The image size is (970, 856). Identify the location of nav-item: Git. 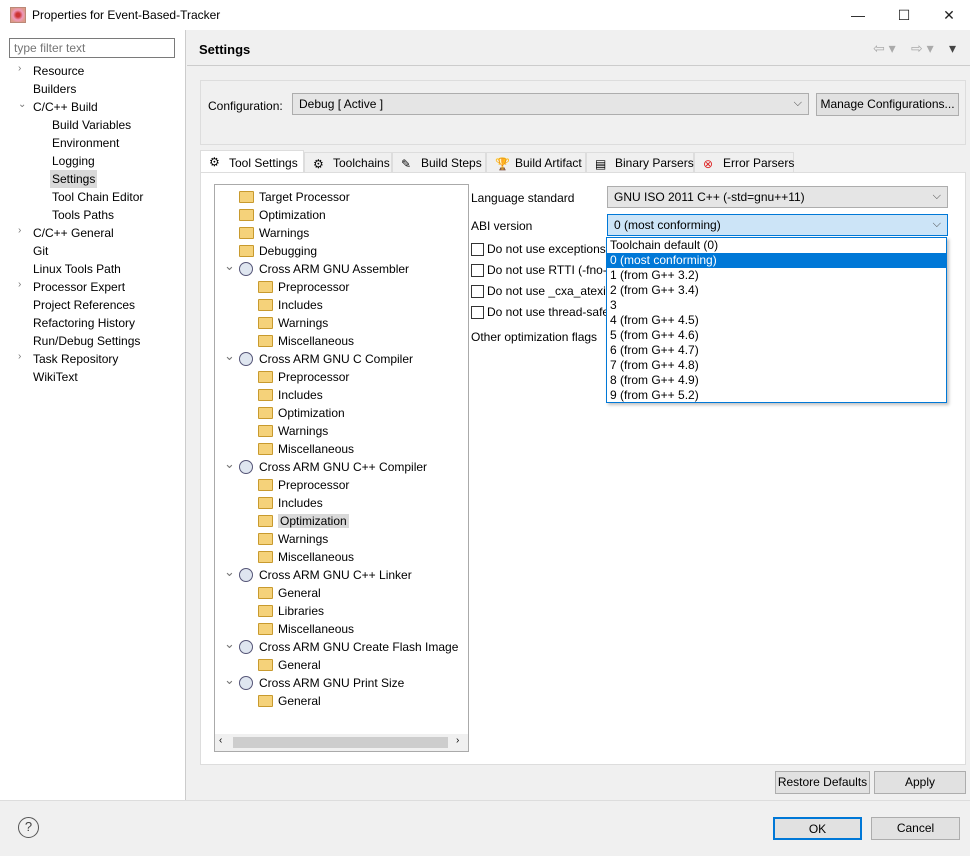
(40, 251).